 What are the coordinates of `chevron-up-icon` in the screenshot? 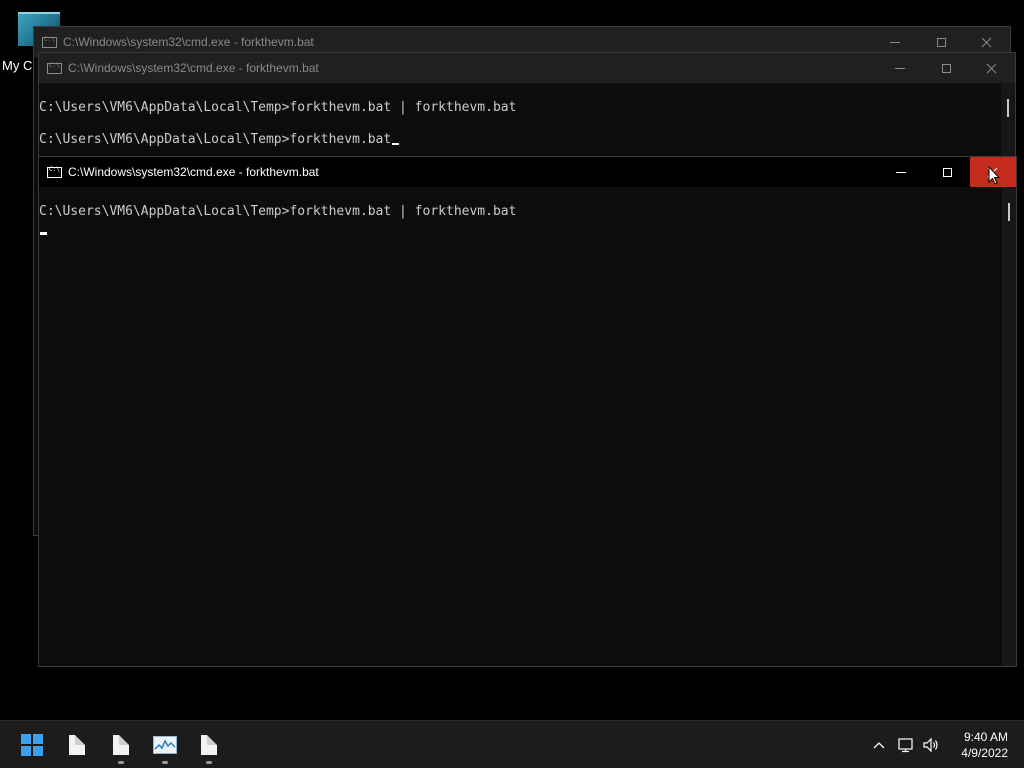 It's located at (879, 744).